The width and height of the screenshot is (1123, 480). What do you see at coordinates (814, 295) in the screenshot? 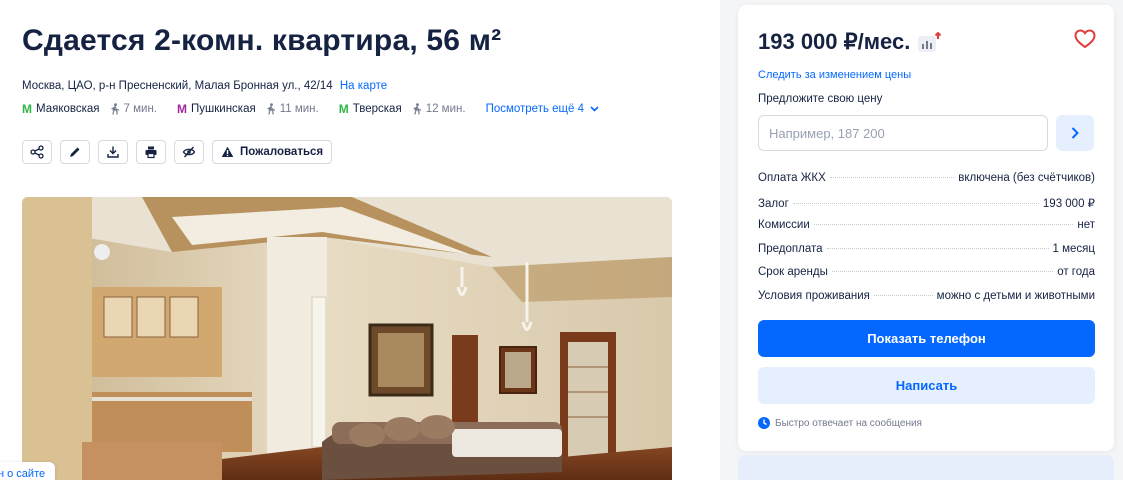
I see `term-label: Условия проживания` at bounding box center [814, 295].